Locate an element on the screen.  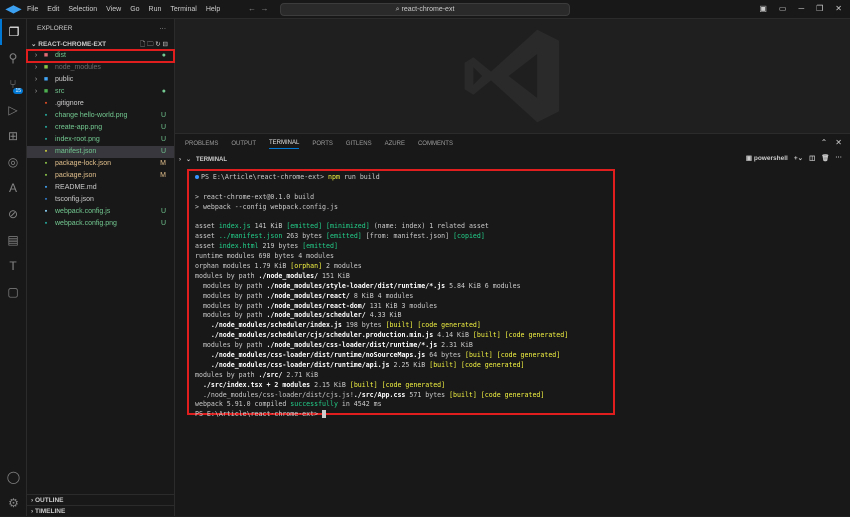
menu-edit: Edit is located at coordinates (53, 9).